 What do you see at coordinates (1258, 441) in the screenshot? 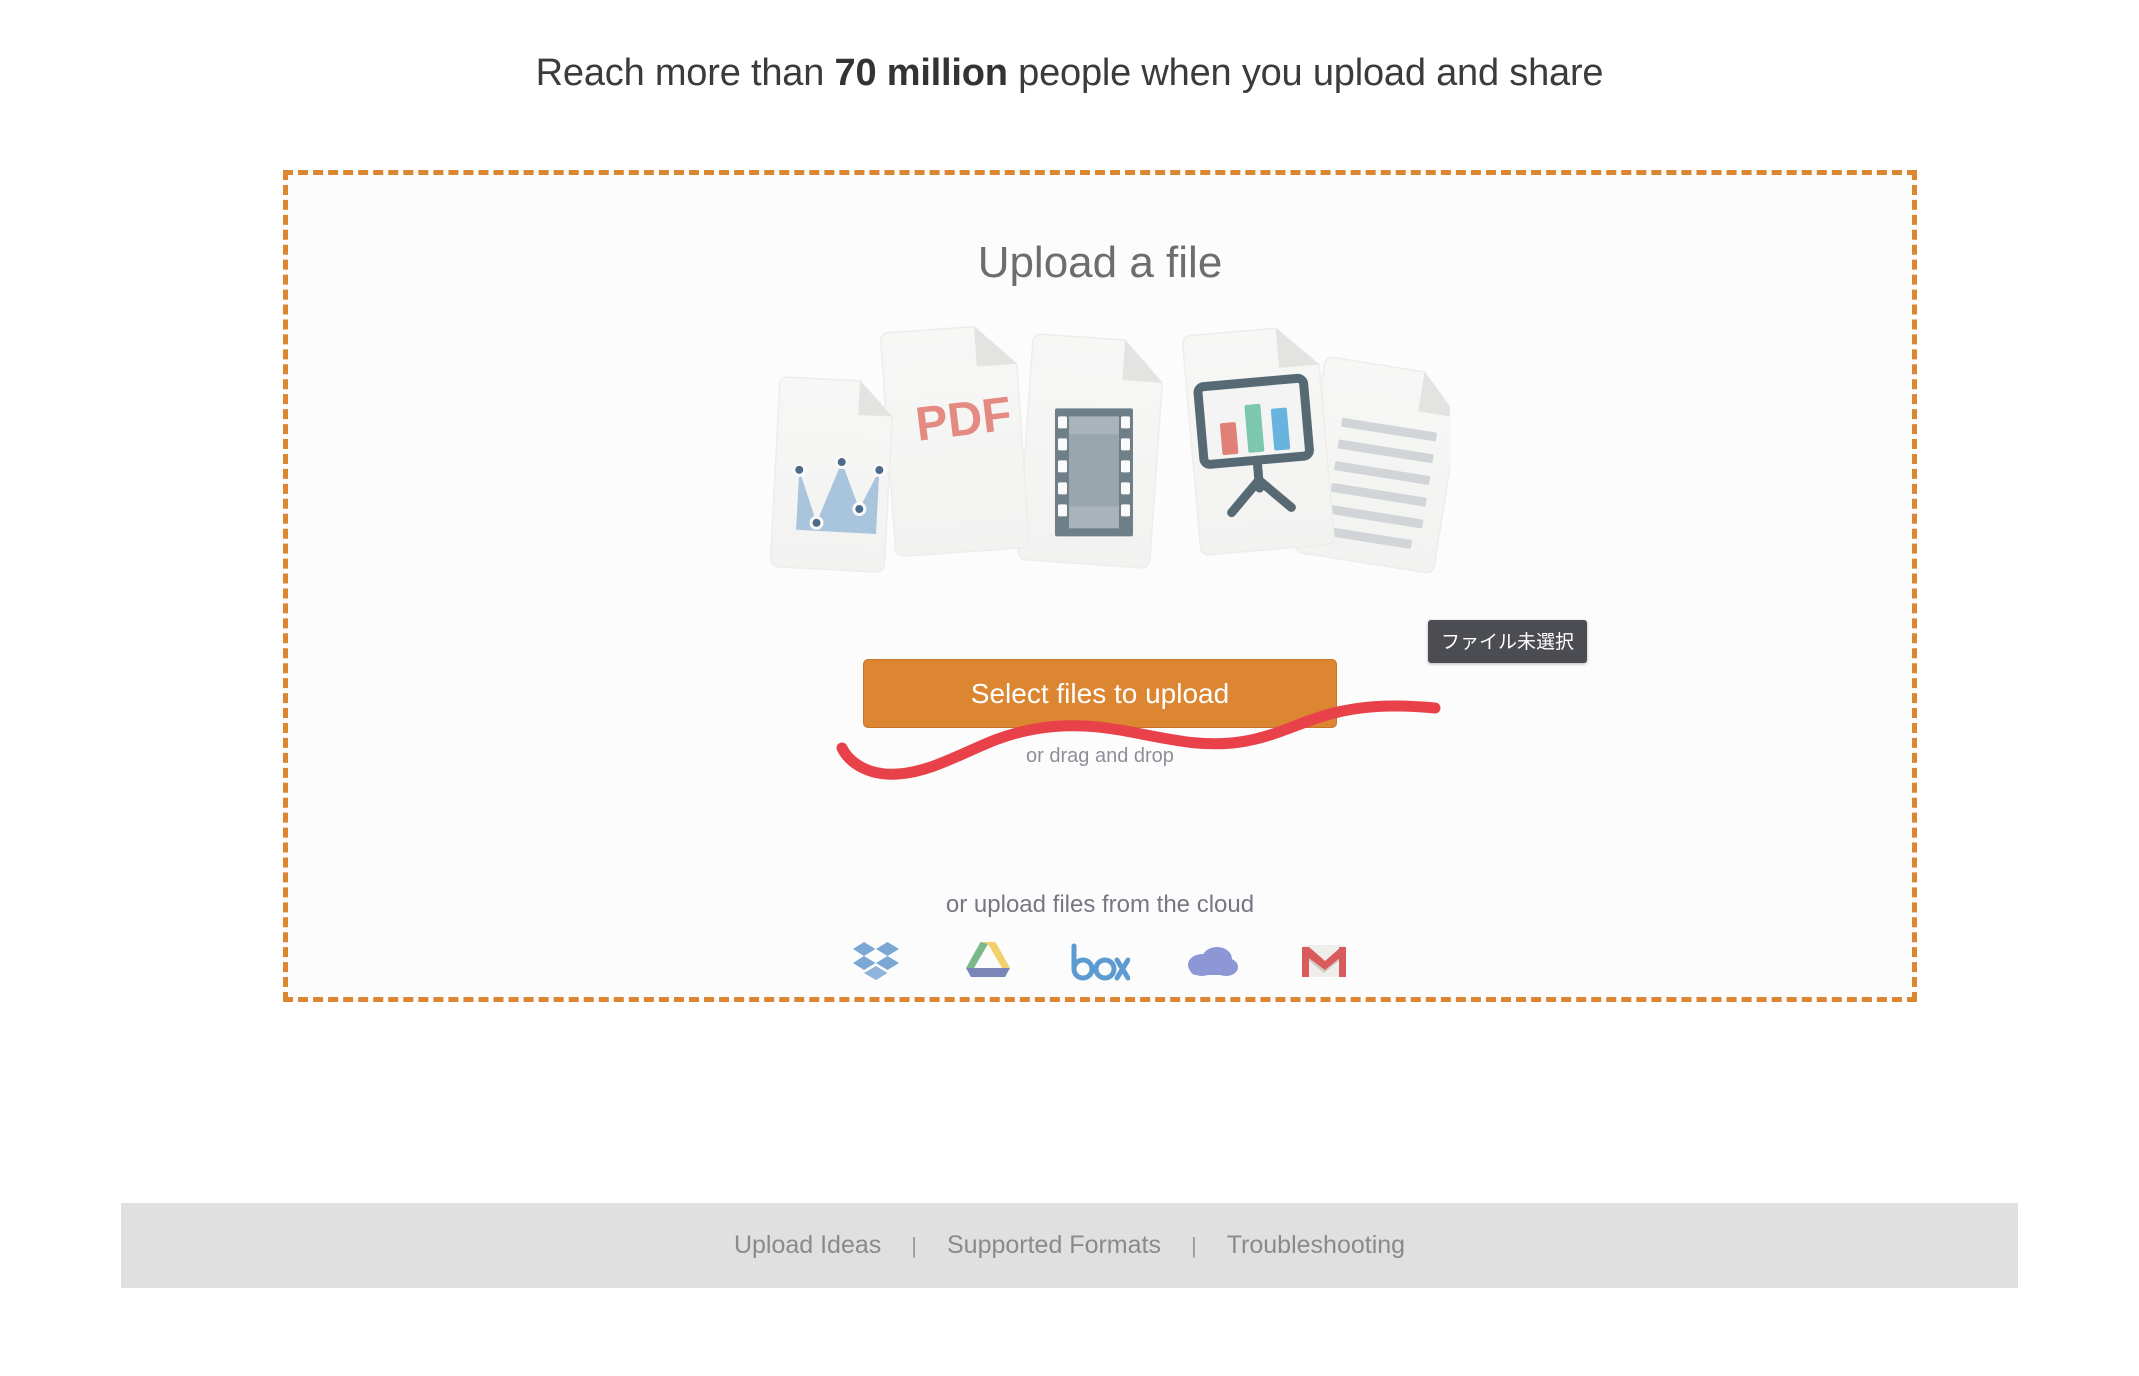
I see `doc-presentation` at bounding box center [1258, 441].